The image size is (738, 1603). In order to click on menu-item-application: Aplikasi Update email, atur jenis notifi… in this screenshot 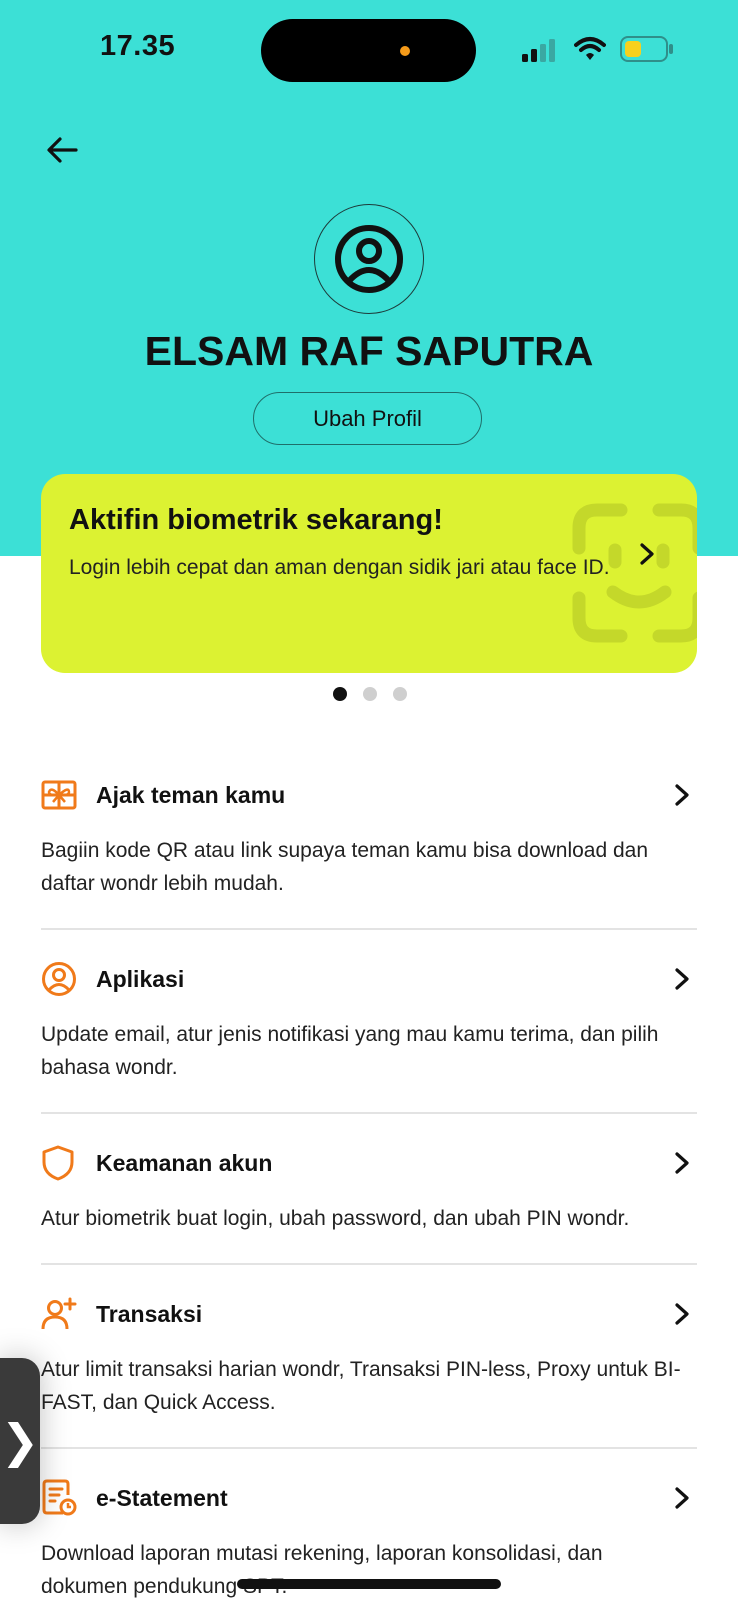, I will do `click(369, 1028)`.